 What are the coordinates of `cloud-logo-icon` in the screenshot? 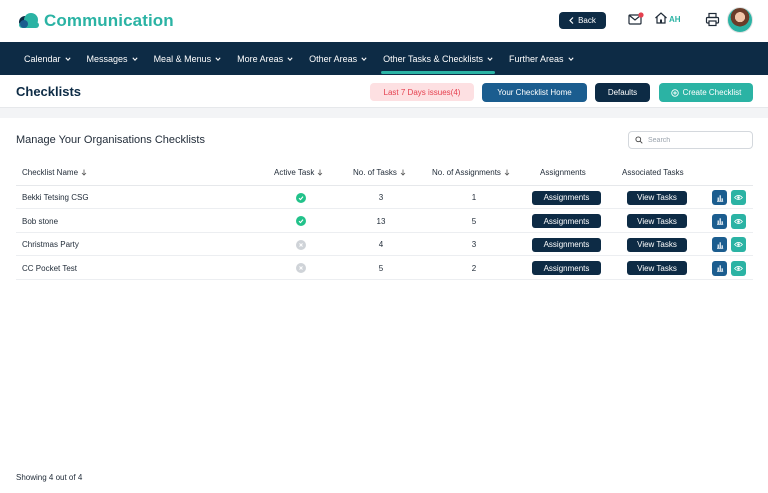 It's located at (29, 20).